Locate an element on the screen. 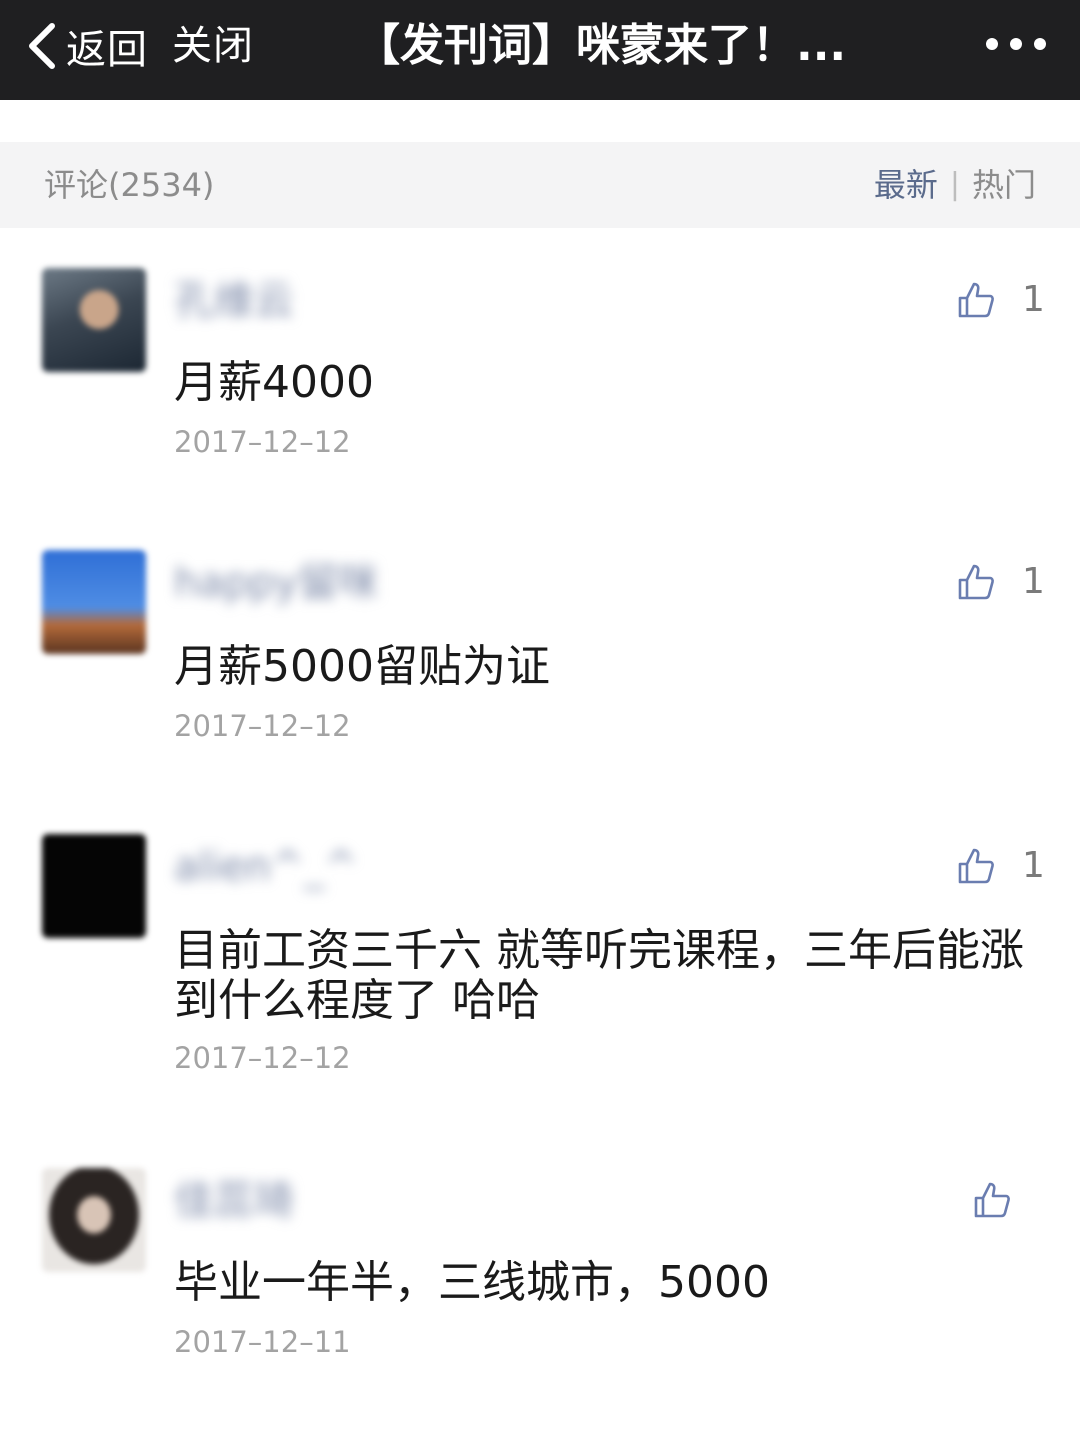 The height and width of the screenshot is (1440, 1080). like-button is located at coordinates (1005, 1200).